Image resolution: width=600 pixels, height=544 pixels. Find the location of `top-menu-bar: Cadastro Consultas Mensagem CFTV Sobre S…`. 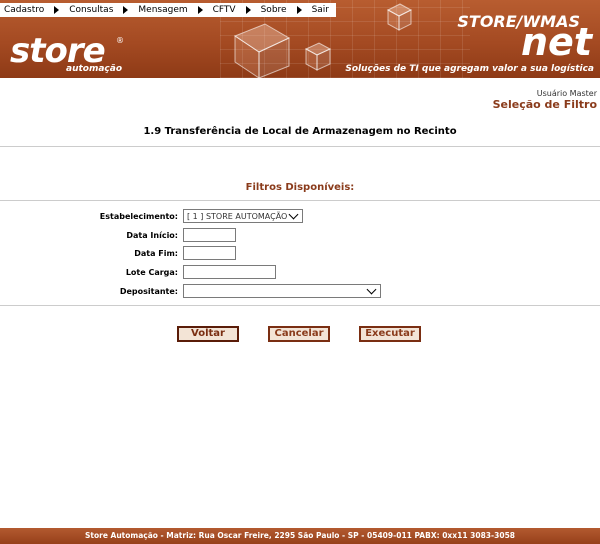

top-menu-bar: Cadastro Consultas Mensagem CFTV Sobre S… is located at coordinates (168, 10).